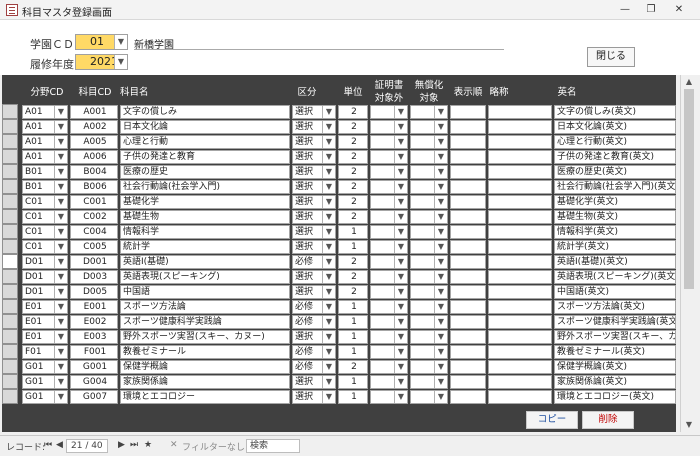 The width and height of the screenshot is (700, 456). Describe the element at coordinates (615, 307) in the screenshot. I see `english-name-cell: スポーツ方法論(英文)` at that location.